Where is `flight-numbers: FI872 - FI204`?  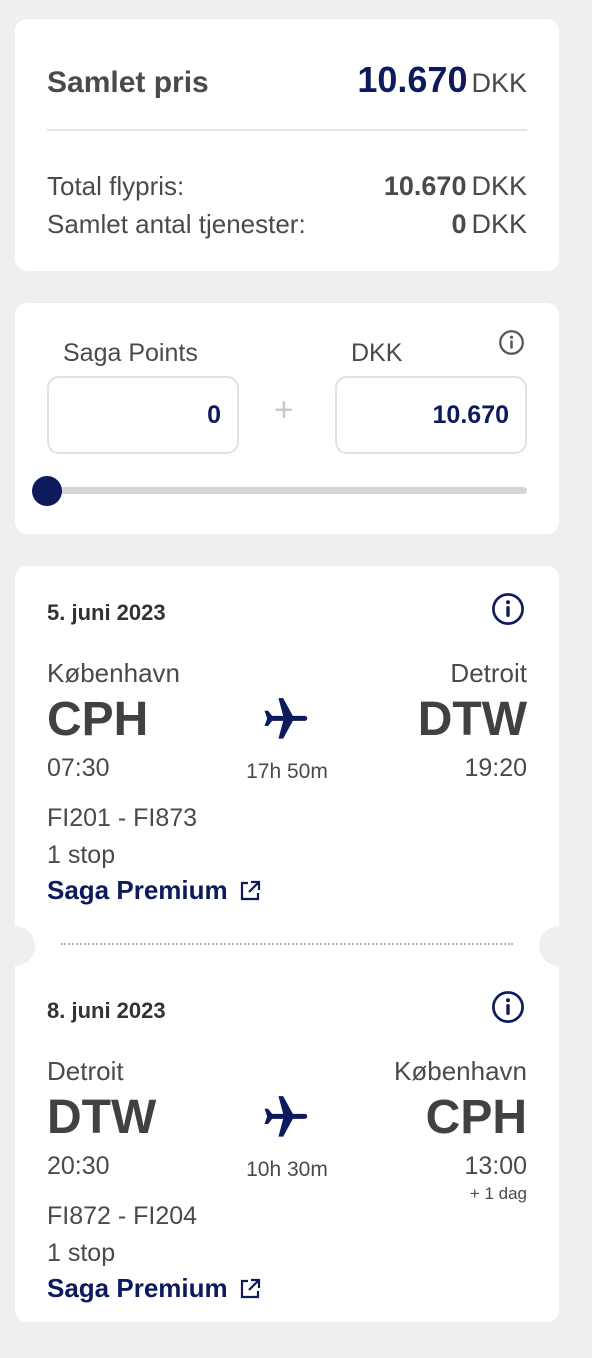
flight-numbers: FI872 - FI204 is located at coordinates (122, 1216).